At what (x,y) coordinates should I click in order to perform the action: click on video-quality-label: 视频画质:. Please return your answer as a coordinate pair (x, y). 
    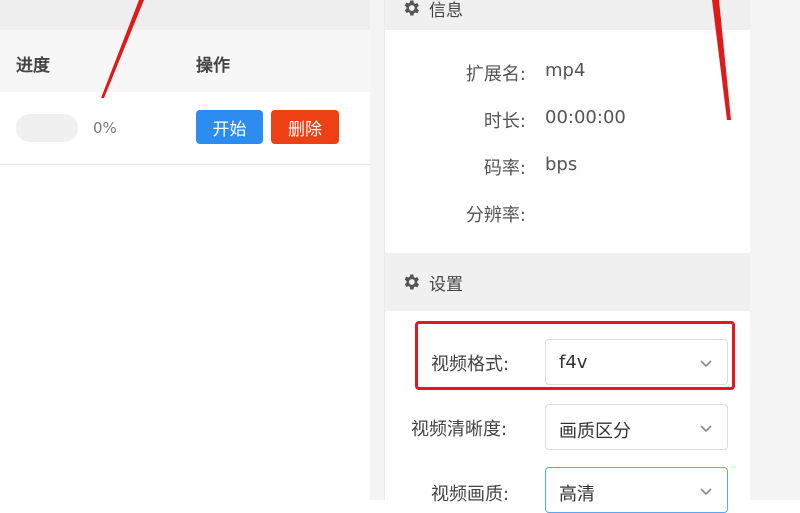
    Looking at the image, I should click on (470, 494).